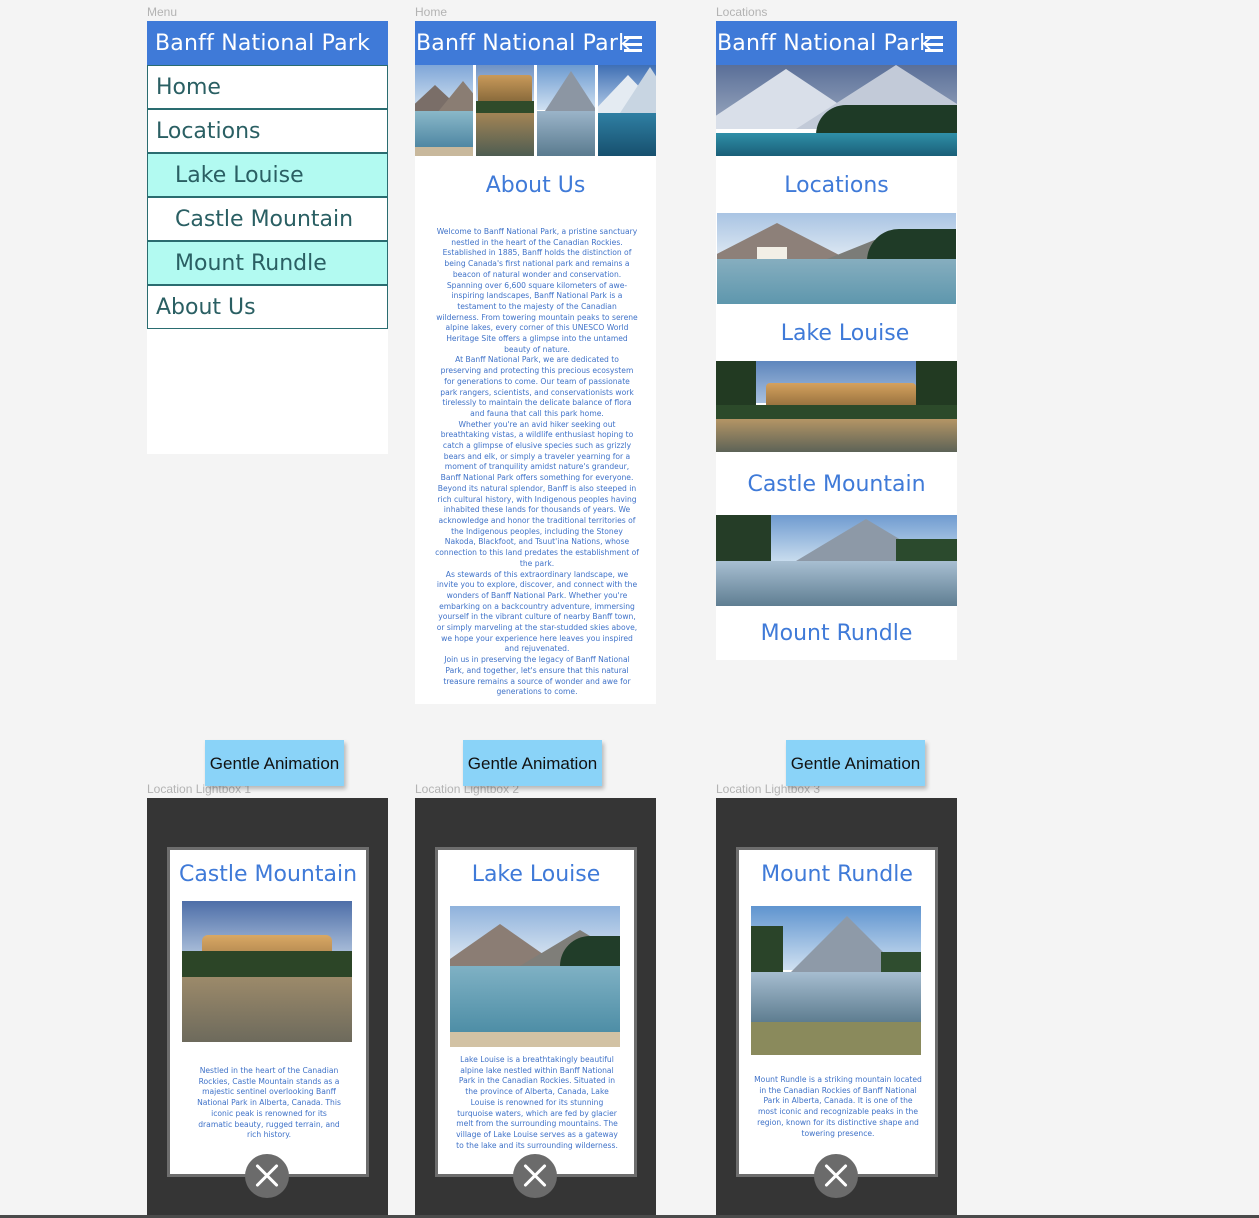 This screenshot has width=1259, height=1218. I want to click on location-photo-mount-rundle, so click(836, 560).